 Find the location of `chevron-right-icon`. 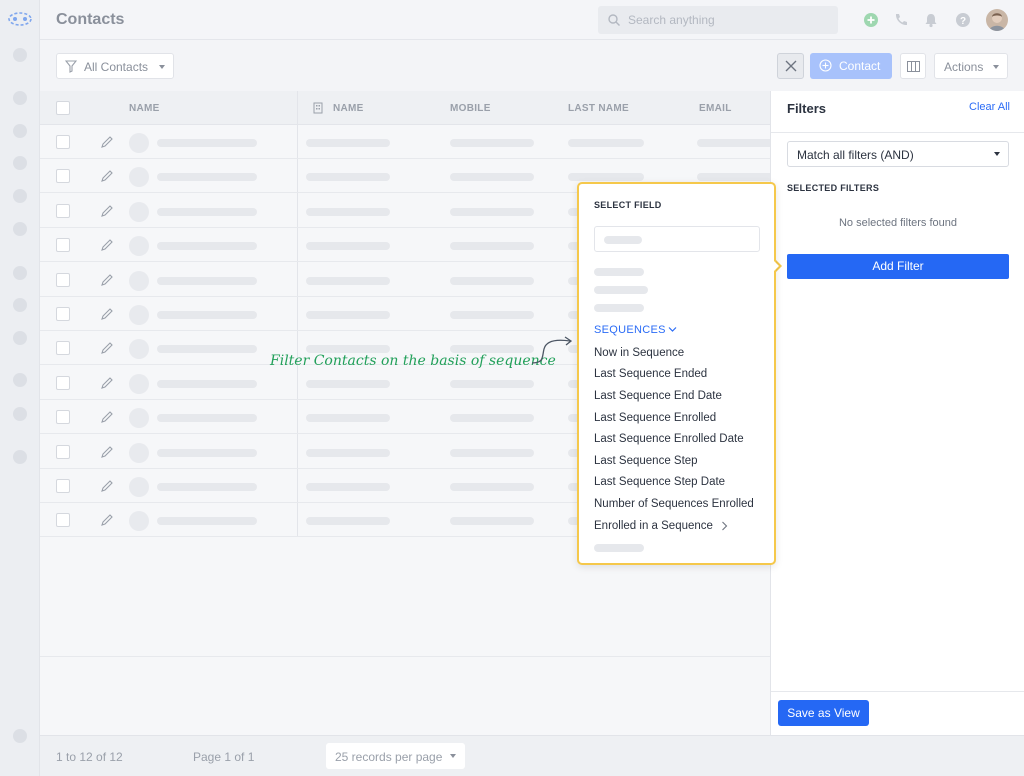

chevron-right-icon is located at coordinates (725, 526).